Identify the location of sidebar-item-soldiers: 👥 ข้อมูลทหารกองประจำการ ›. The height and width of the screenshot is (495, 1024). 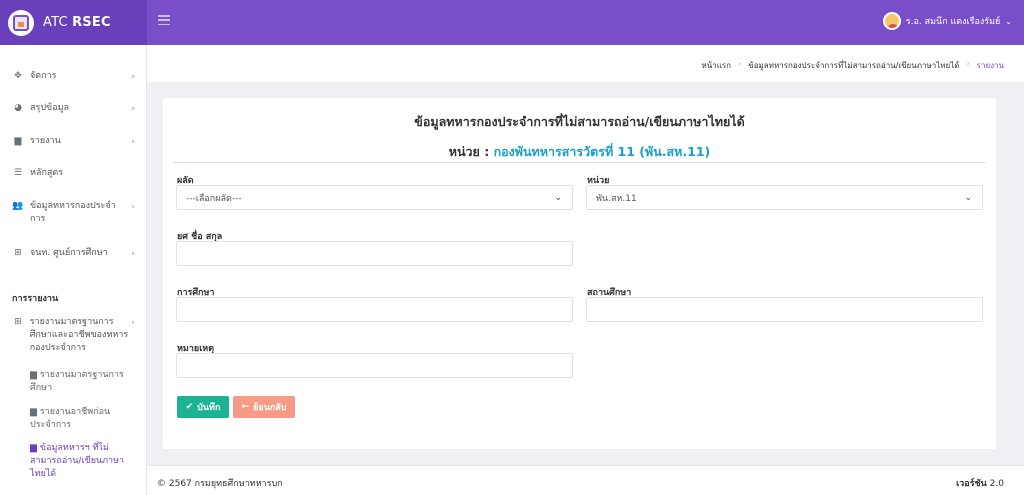
(73, 213).